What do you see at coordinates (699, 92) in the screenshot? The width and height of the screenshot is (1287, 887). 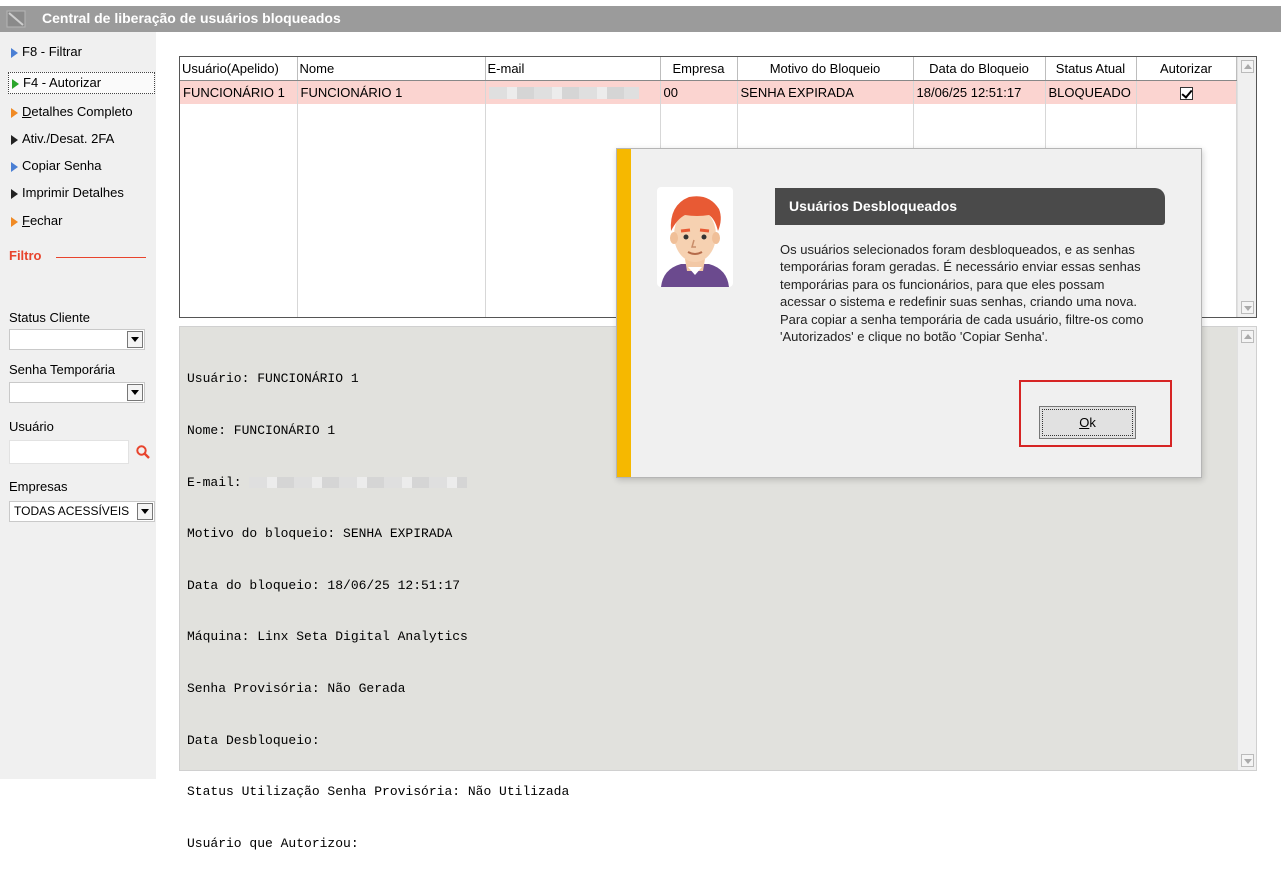 I see `cell-empresa: 00` at bounding box center [699, 92].